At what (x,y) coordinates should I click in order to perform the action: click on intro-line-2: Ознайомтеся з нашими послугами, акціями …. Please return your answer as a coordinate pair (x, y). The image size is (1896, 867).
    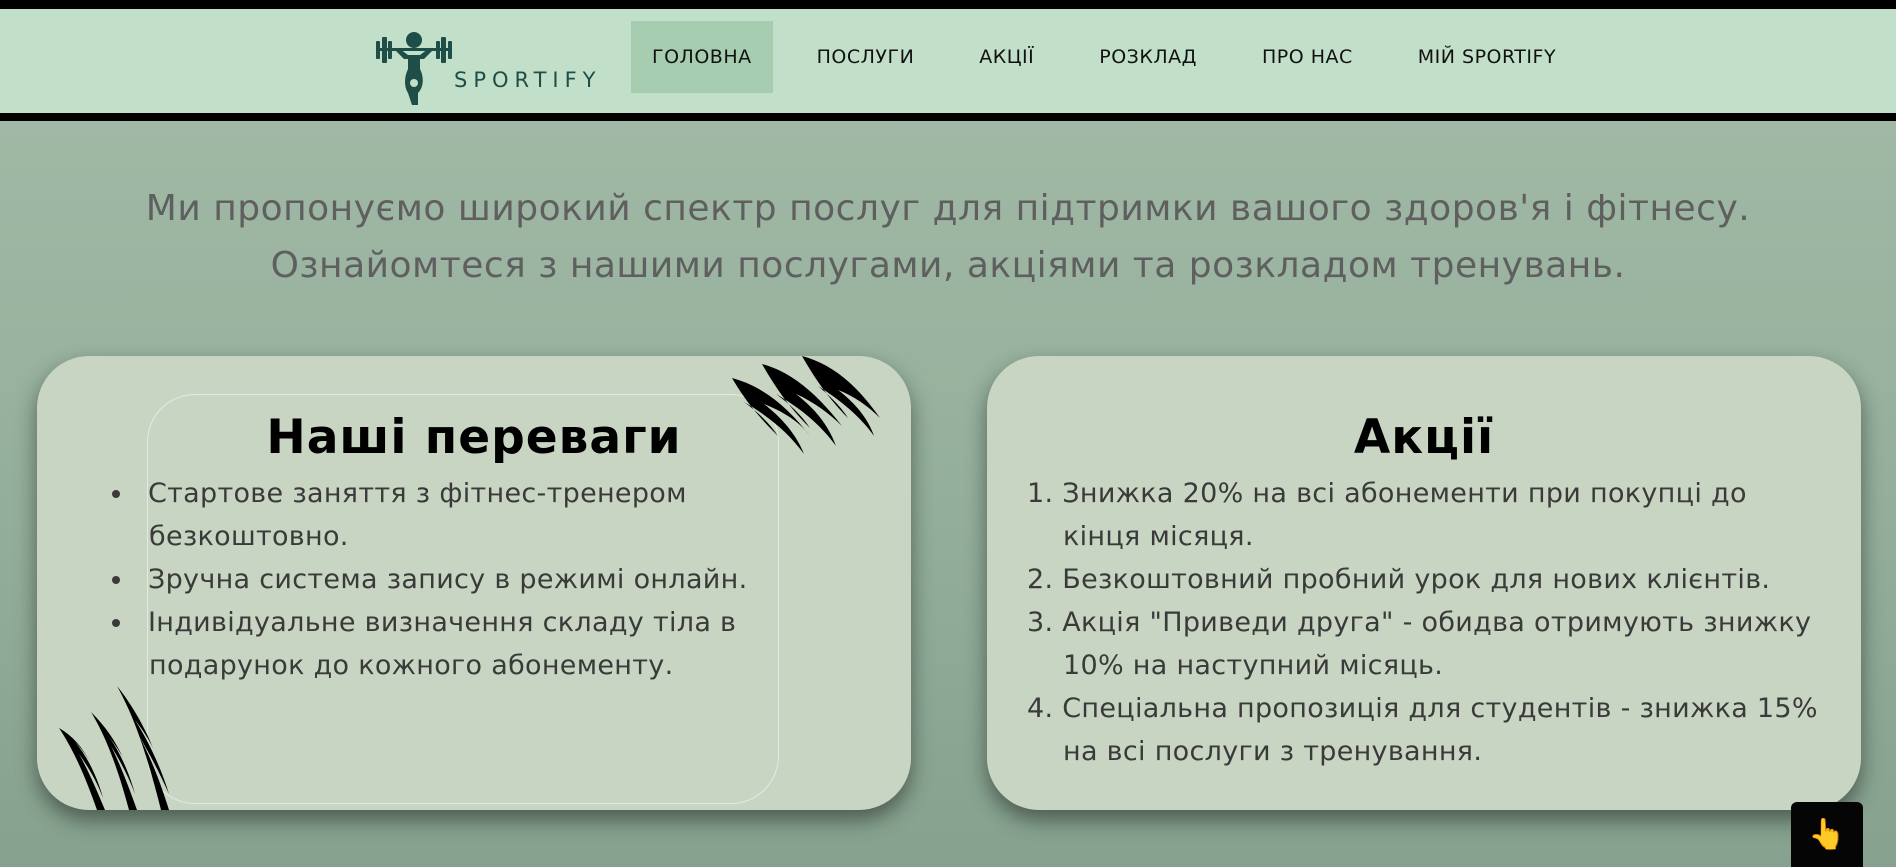
    Looking at the image, I should click on (948, 265).